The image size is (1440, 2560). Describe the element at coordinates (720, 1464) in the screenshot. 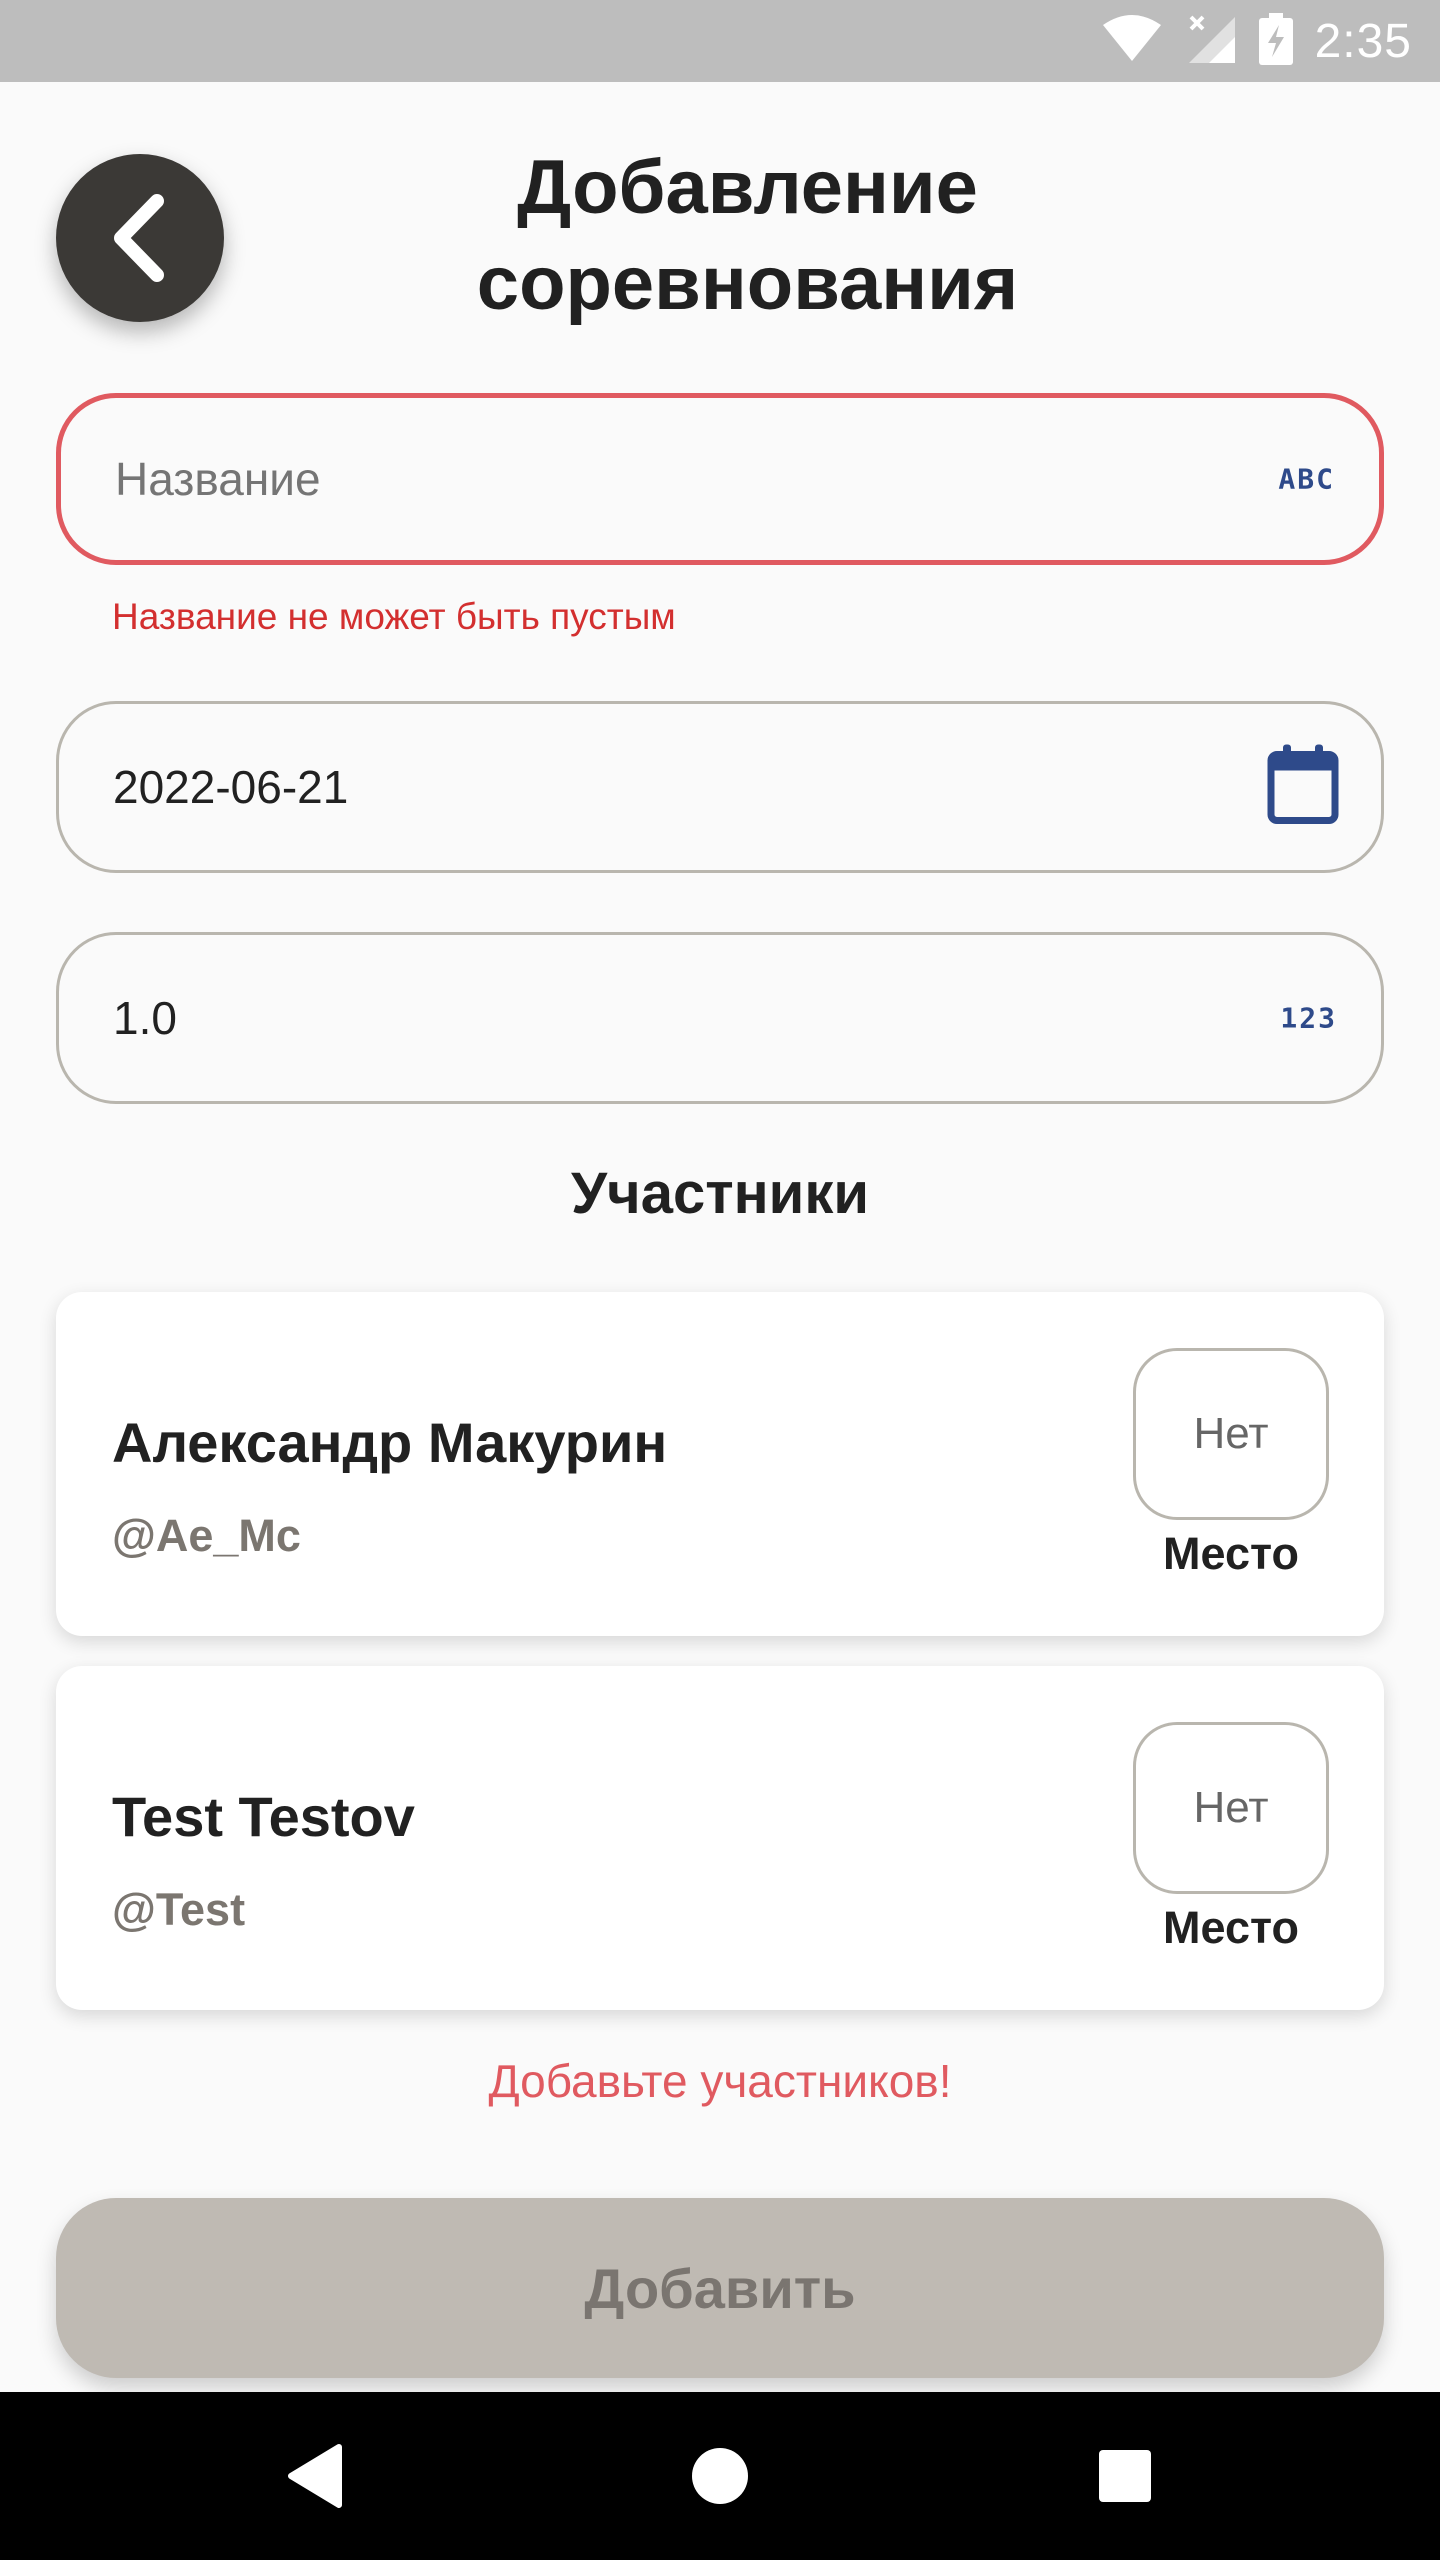

I see `participant-card: Александр Макурин @Ae_Mc Нет Место` at that location.